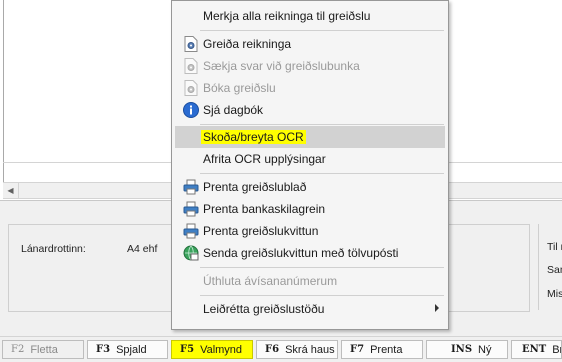  What do you see at coordinates (142, 249) in the screenshot?
I see `creditor-value: A4 ehf` at bounding box center [142, 249].